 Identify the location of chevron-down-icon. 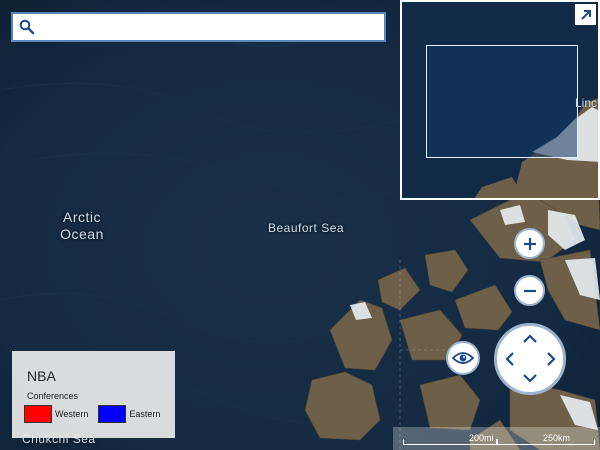
(530, 378).